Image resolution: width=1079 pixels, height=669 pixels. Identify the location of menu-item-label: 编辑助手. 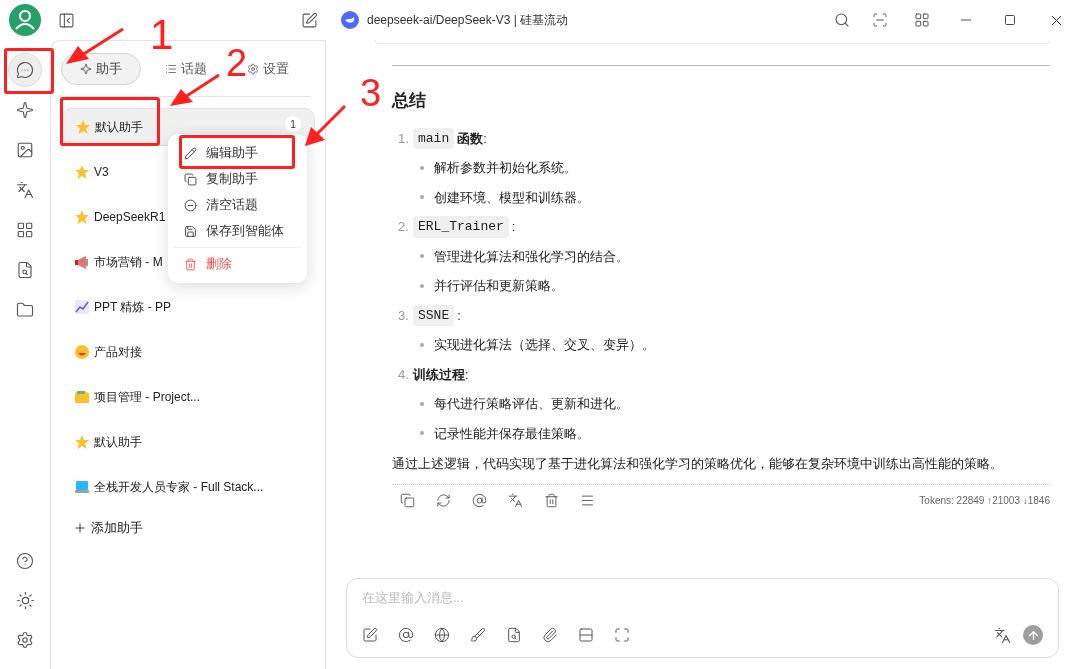
(232, 153).